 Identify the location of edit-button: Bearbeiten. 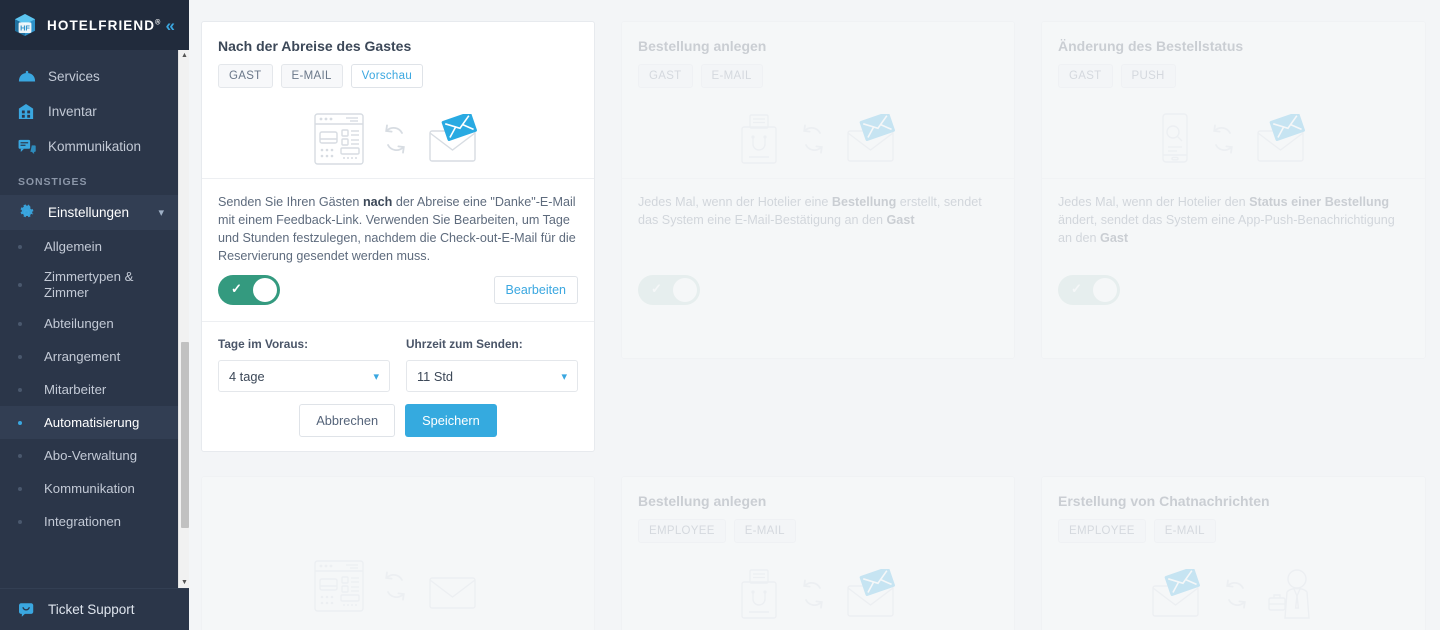
(535, 290).